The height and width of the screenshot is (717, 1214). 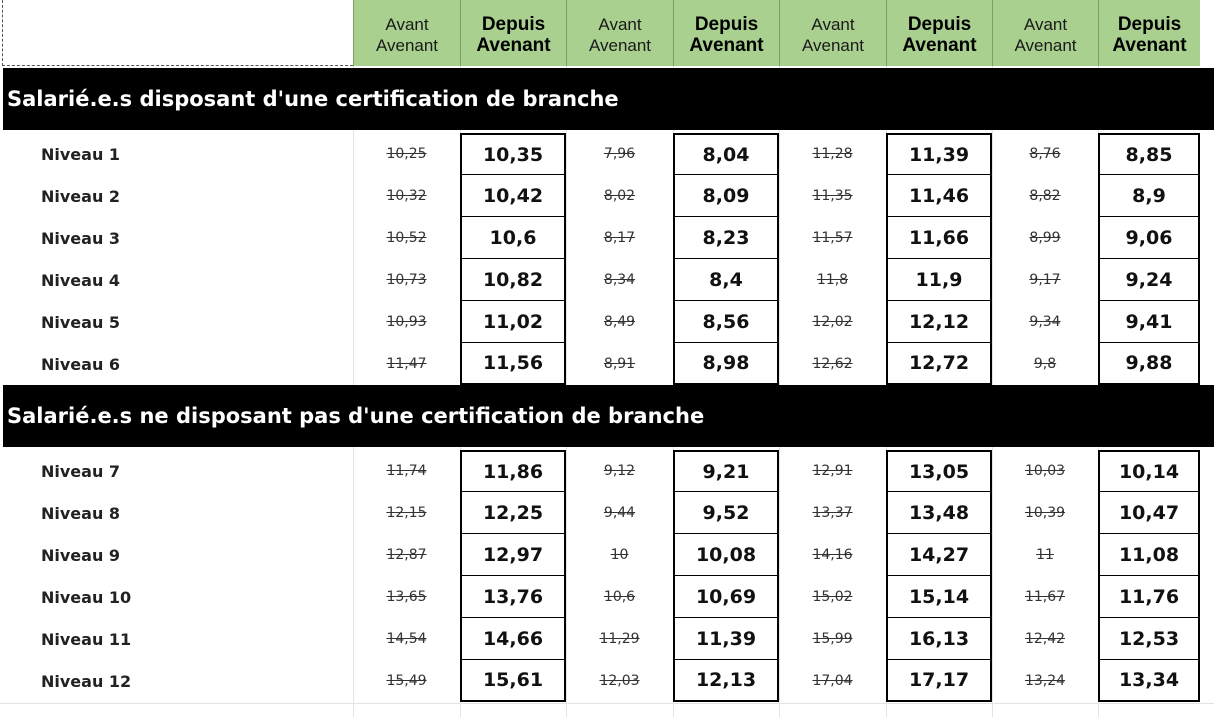 I want to click on table-cell-old: 9,17, so click(x=1045, y=280).